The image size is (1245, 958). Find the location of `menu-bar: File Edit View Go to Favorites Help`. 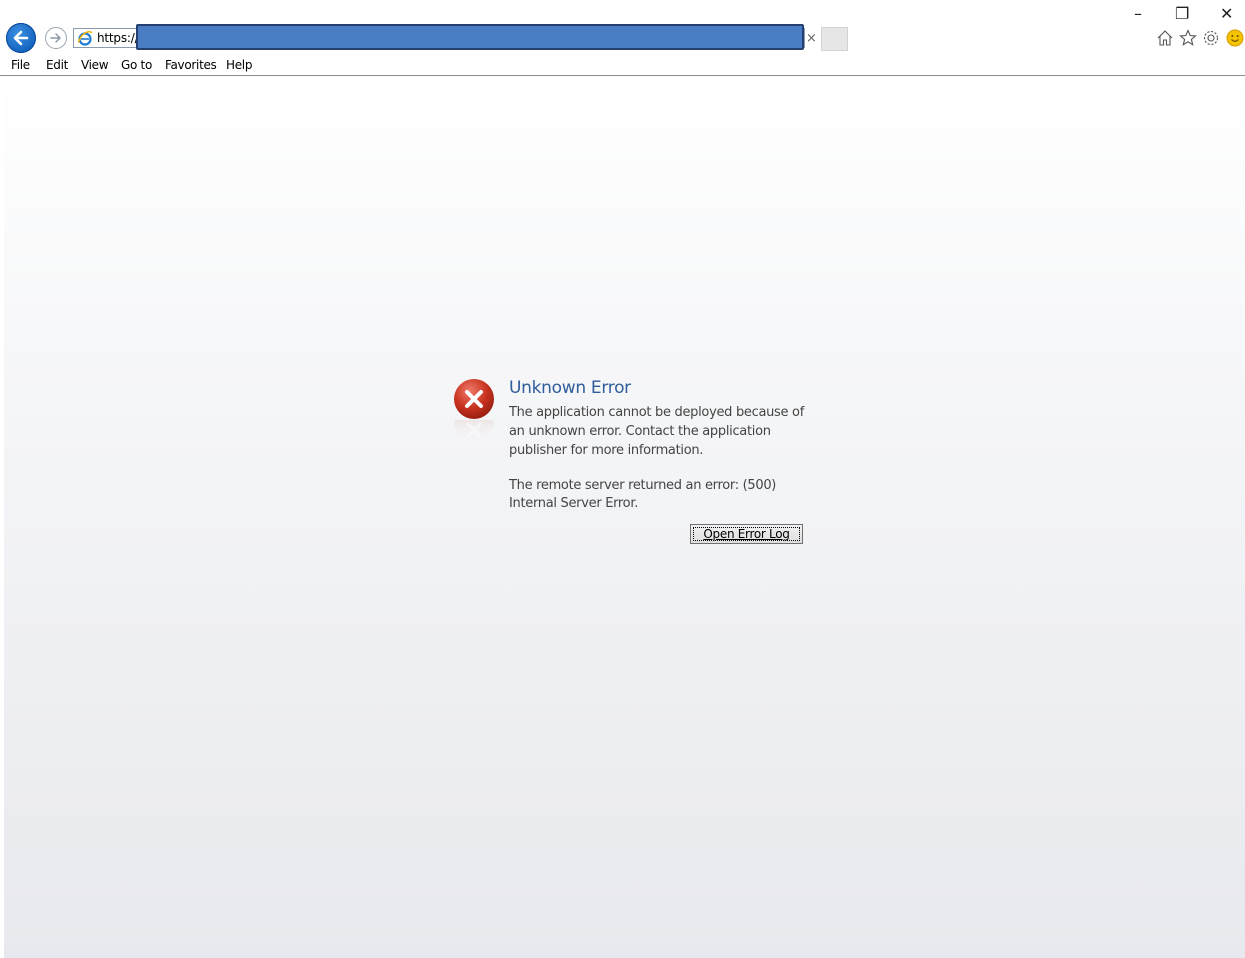

menu-bar: File Edit View Go to Favorites Help is located at coordinates (622, 65).